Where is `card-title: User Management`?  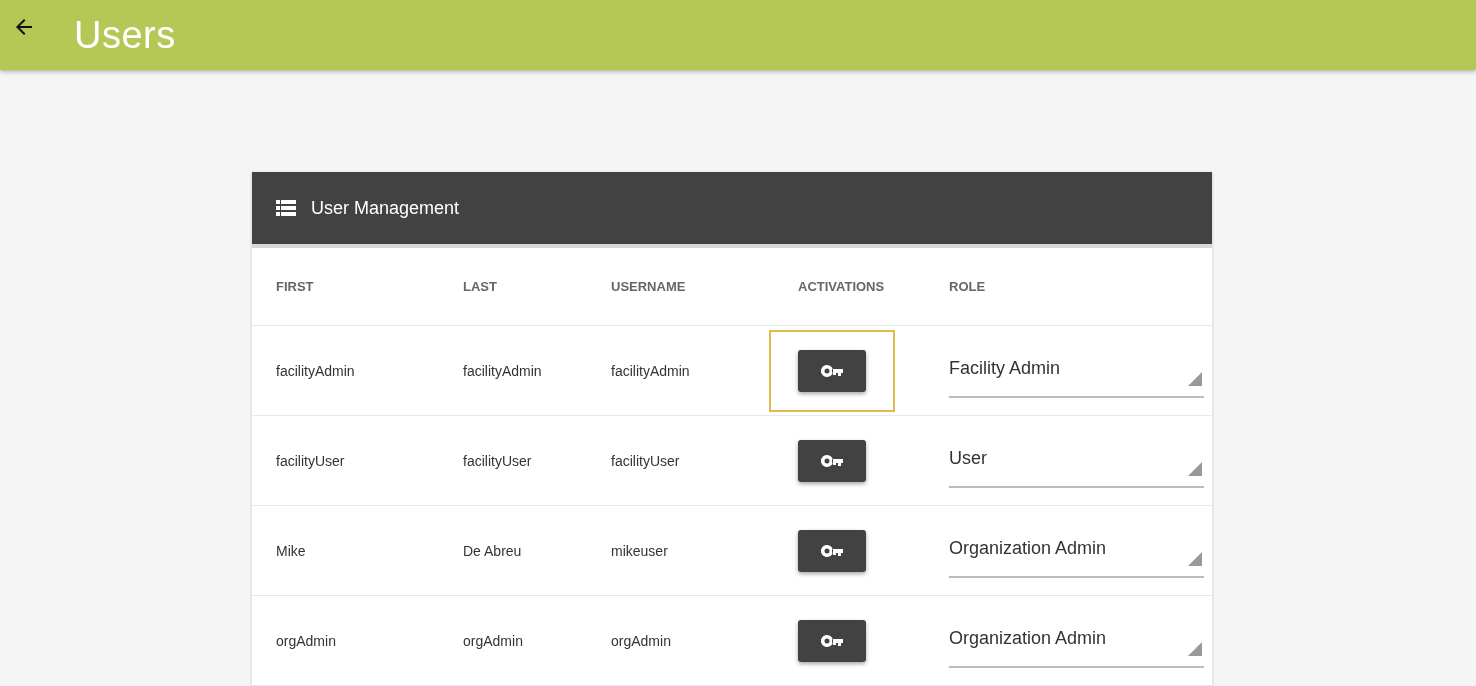 card-title: User Management is located at coordinates (385, 208).